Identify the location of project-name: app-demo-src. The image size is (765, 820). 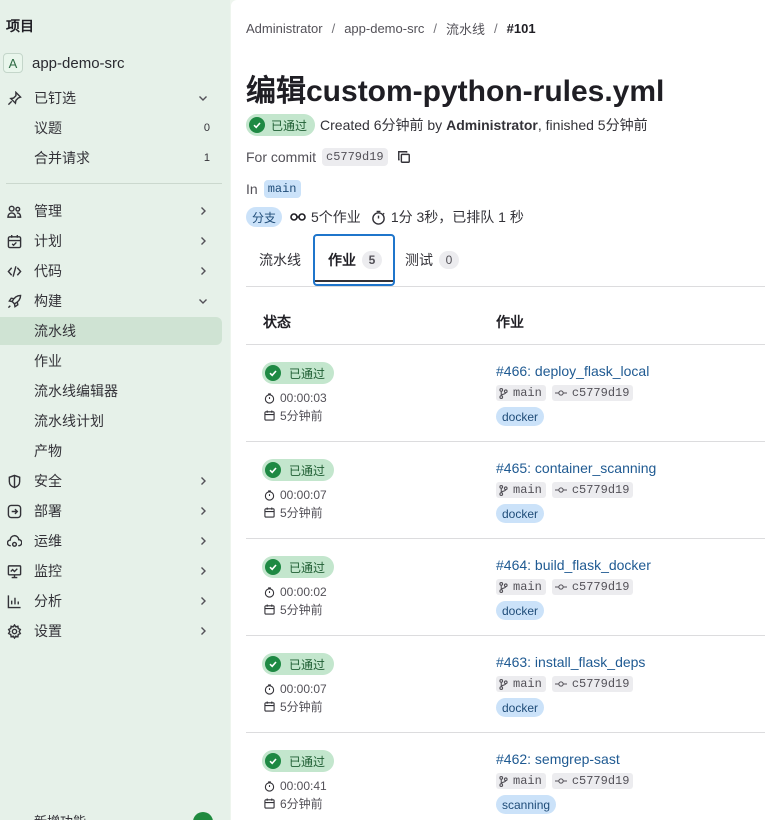
(78, 63).